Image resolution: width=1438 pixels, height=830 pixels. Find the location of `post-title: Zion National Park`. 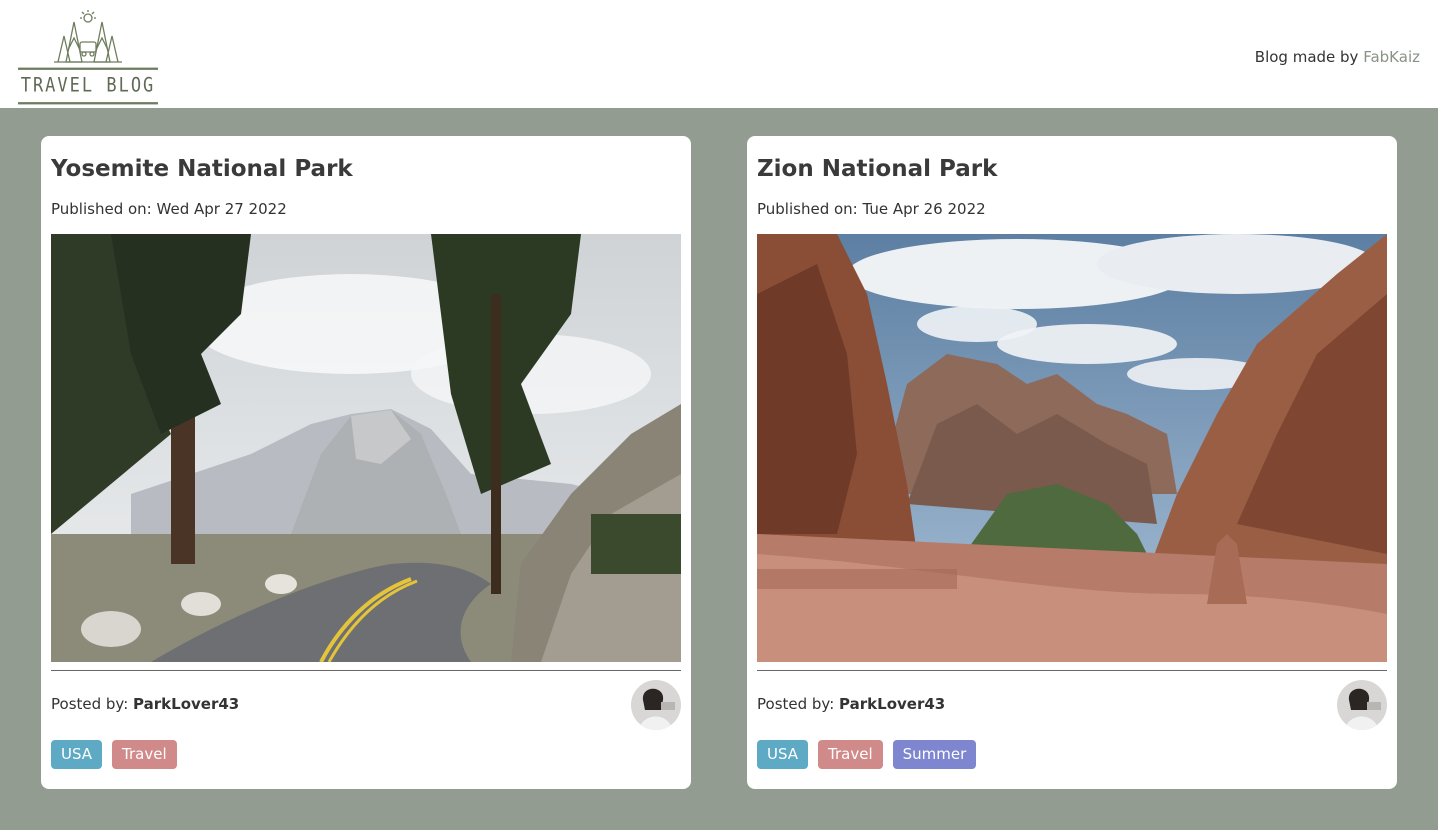

post-title: Zion National Park is located at coordinates (877, 169).